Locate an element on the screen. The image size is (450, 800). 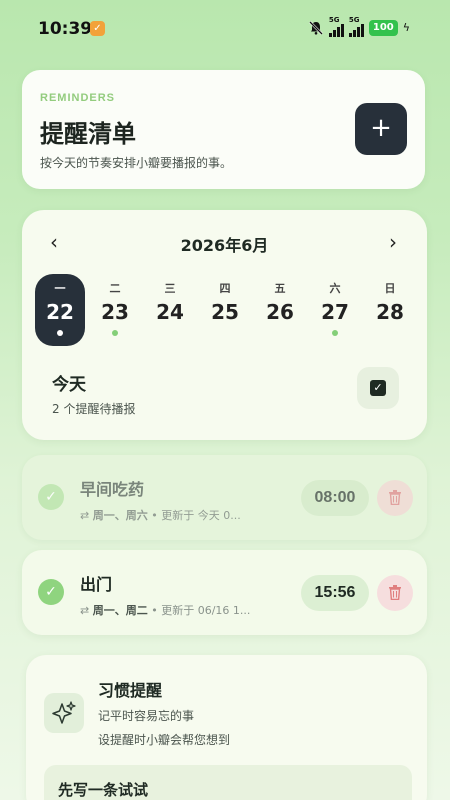
cellular-signal-icon-2: 5G is located at coordinates (356, 26).